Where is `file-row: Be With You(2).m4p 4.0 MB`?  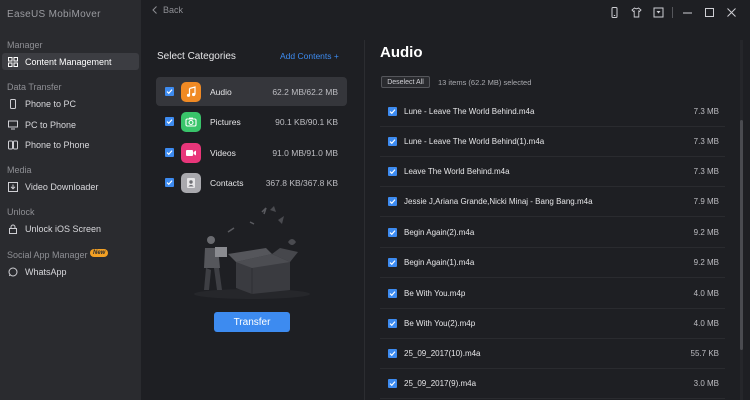
file-row: Be With You(2).m4p 4.0 MB is located at coordinates (552, 324).